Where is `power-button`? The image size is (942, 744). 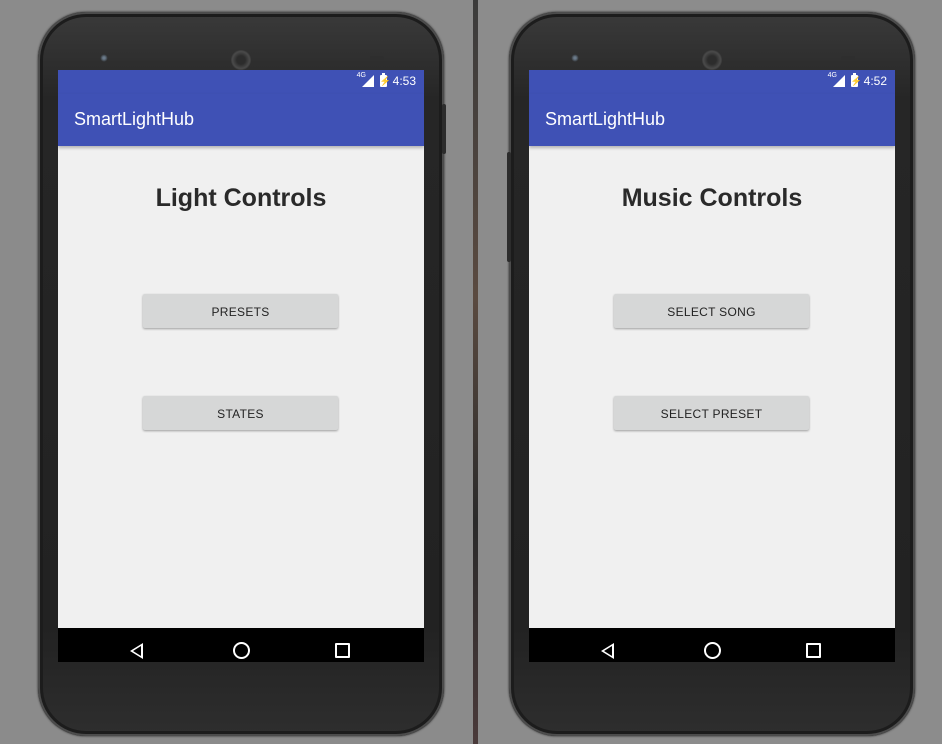 power-button is located at coordinates (444, 129).